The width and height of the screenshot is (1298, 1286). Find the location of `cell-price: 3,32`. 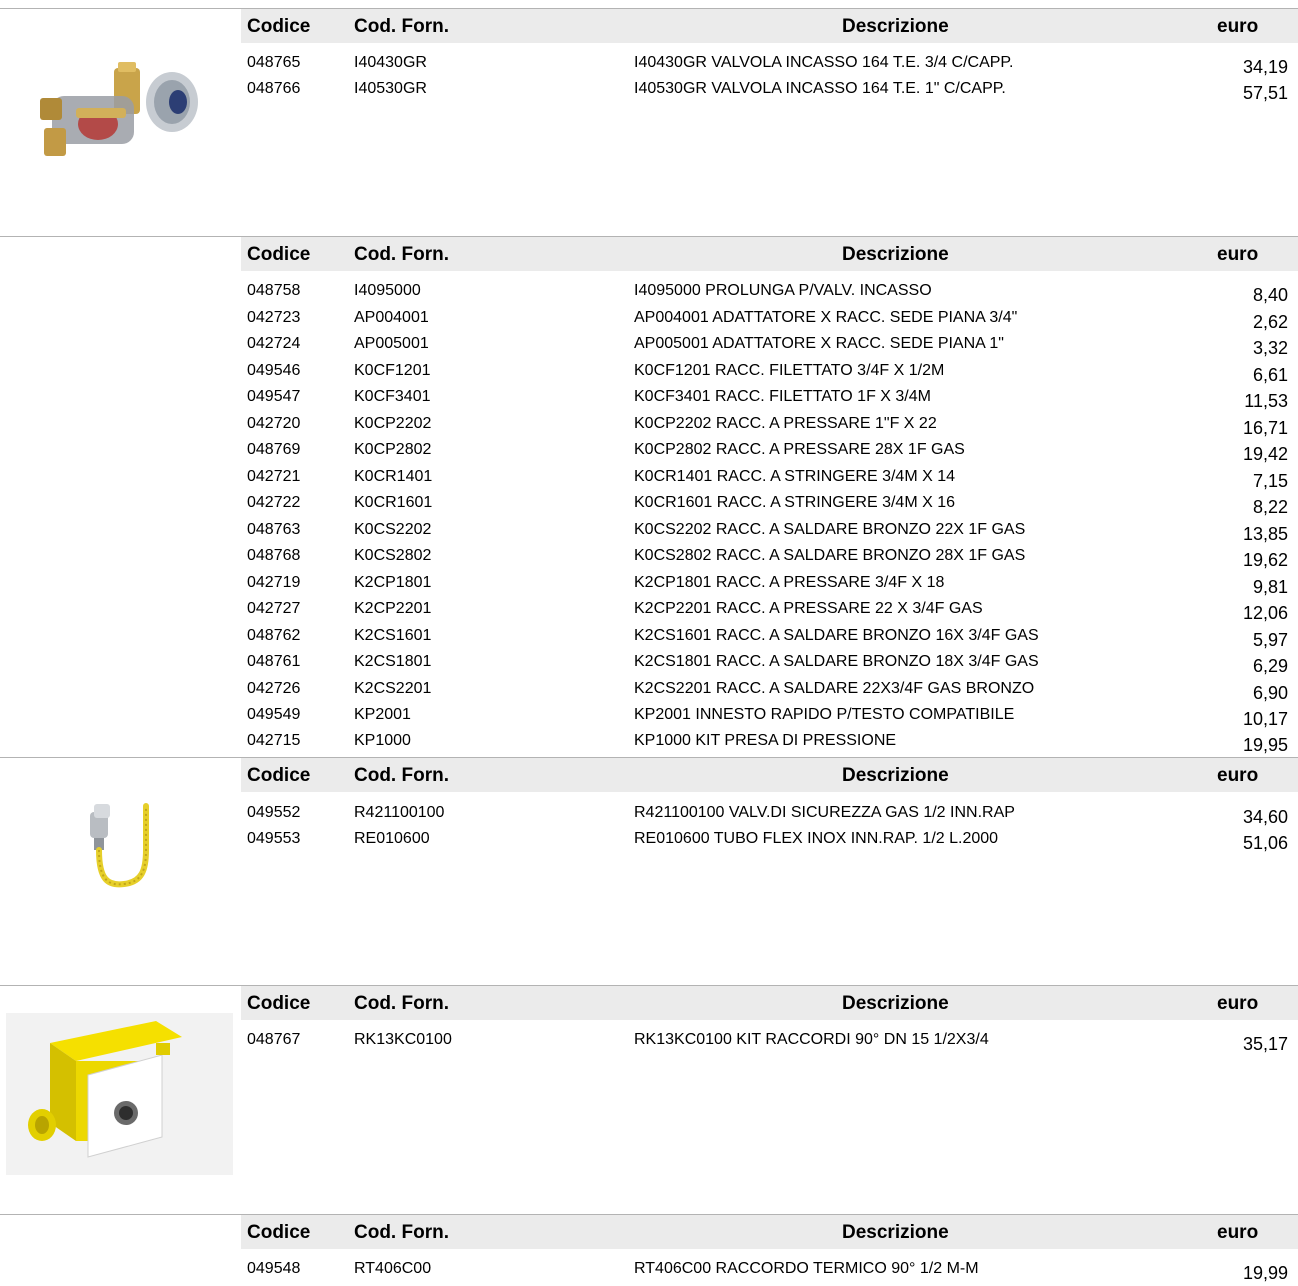

cell-price: 3,32 is located at coordinates (1270, 348).